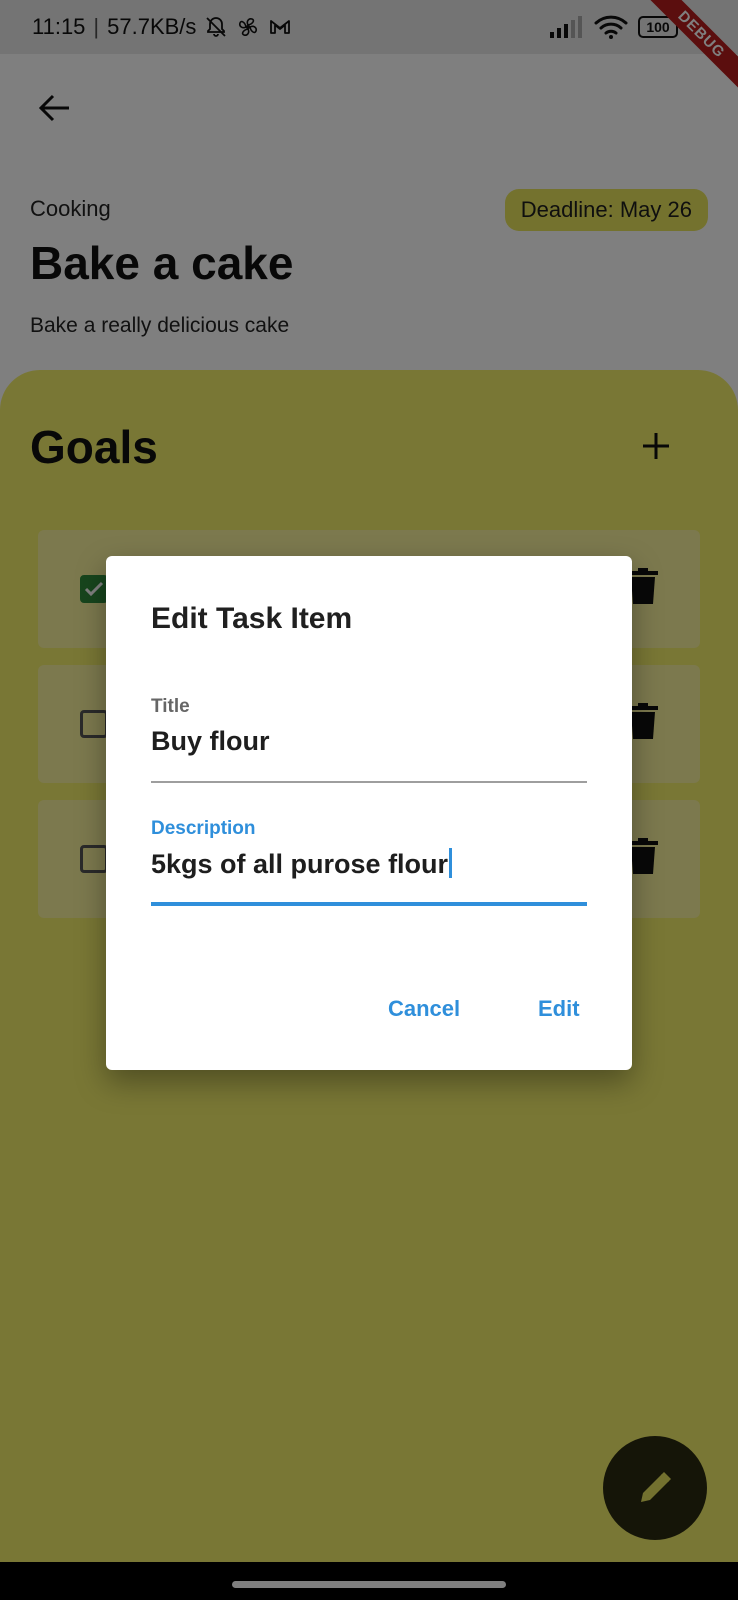 The image size is (738, 1600). I want to click on description-field-label: Description, so click(203, 828).